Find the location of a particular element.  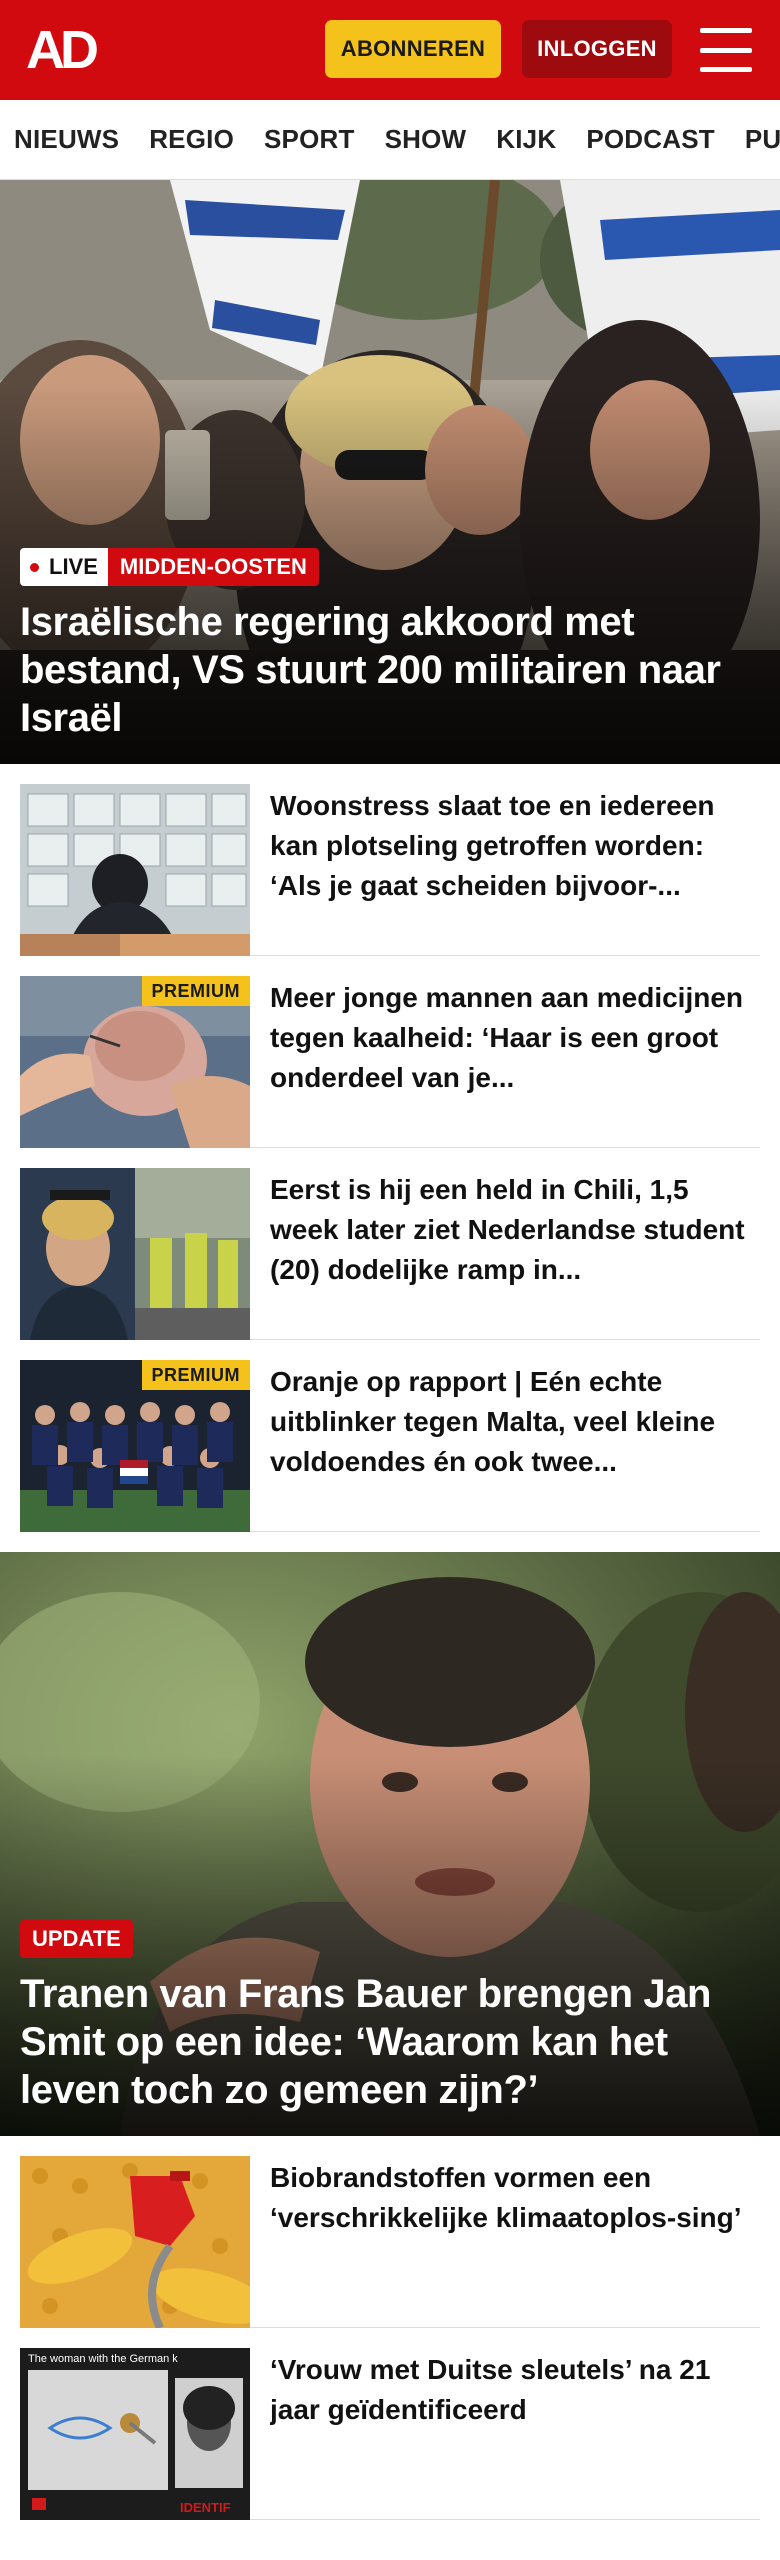

article-thumbnail: The woman with the German k IDENTIF is located at coordinates (135, 2434).